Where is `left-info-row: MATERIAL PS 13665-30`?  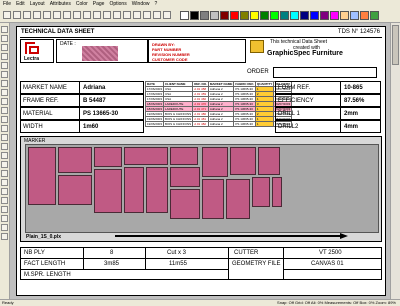 left-info-row: MATERIAL PS 13665-30 is located at coordinates (82, 113).